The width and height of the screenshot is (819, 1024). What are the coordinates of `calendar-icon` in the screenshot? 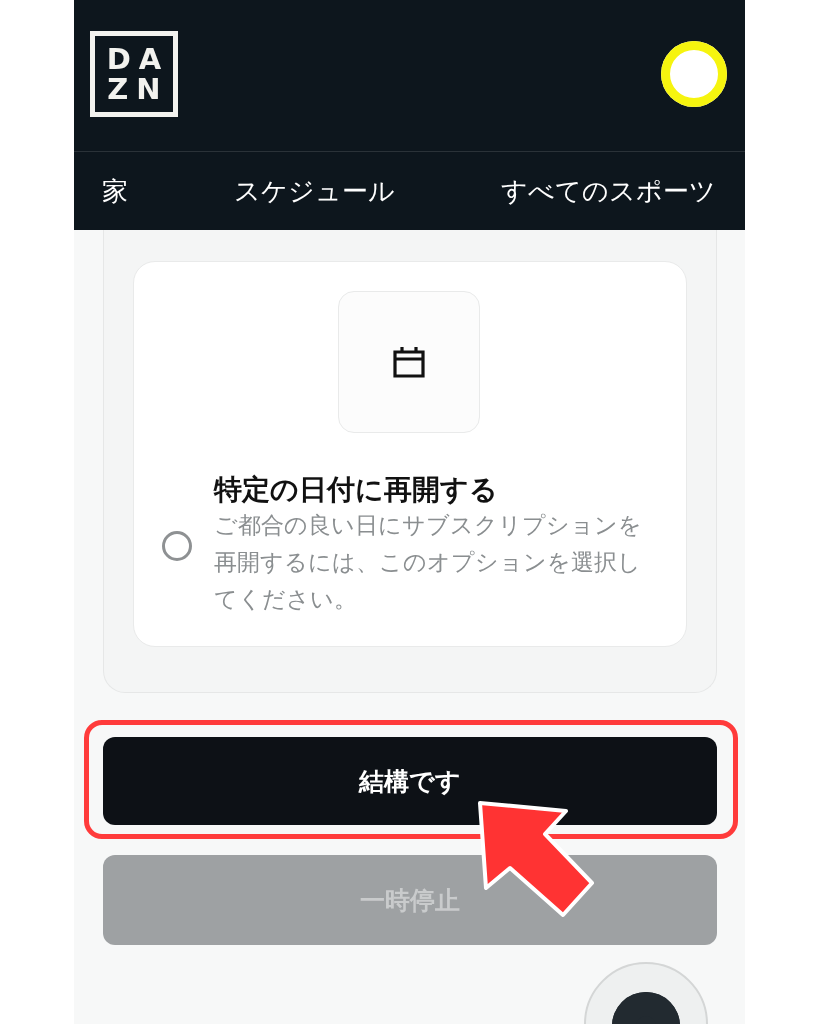 It's located at (409, 362).